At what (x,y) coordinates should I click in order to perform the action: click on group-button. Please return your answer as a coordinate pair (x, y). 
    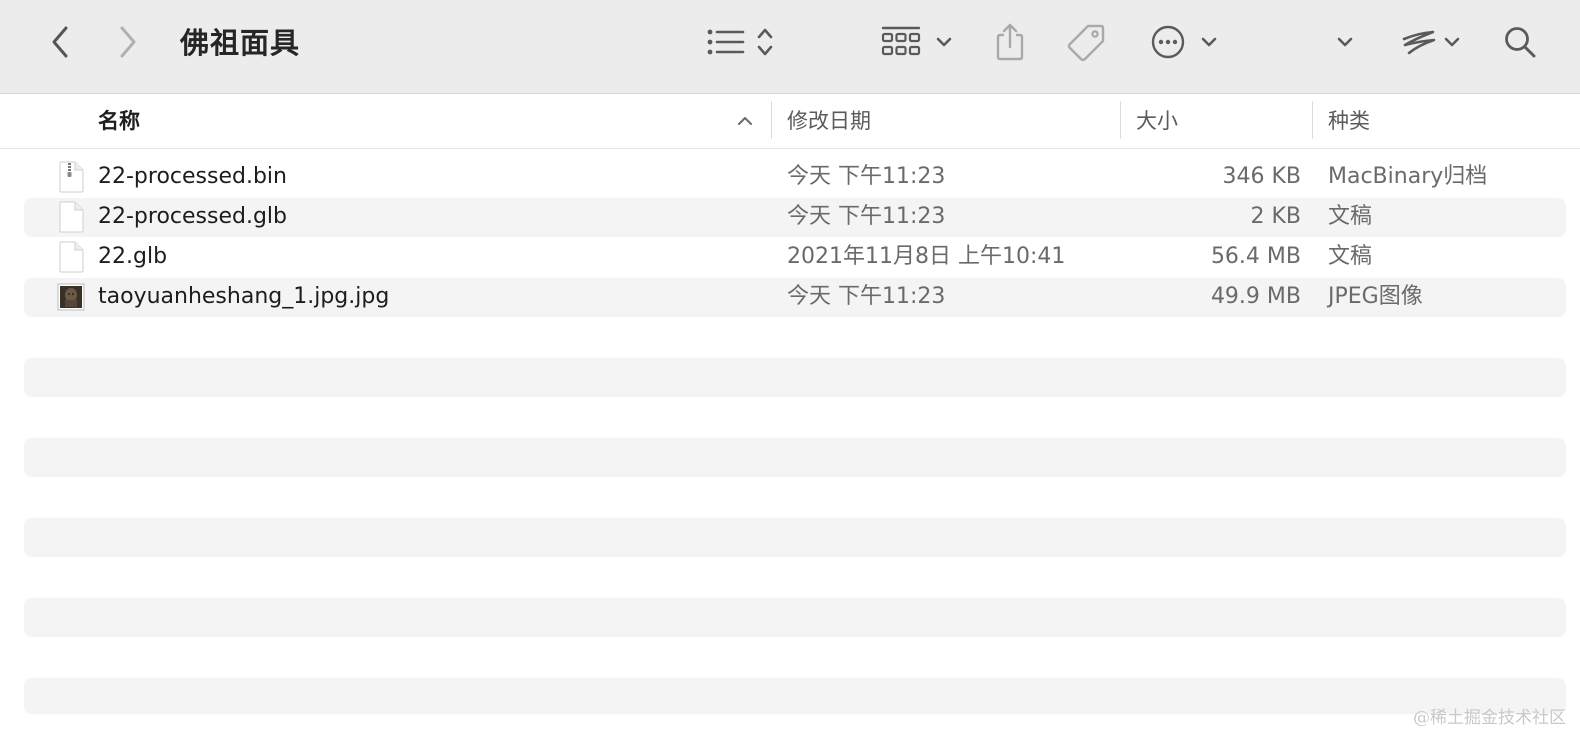
    Looking at the image, I should click on (917, 42).